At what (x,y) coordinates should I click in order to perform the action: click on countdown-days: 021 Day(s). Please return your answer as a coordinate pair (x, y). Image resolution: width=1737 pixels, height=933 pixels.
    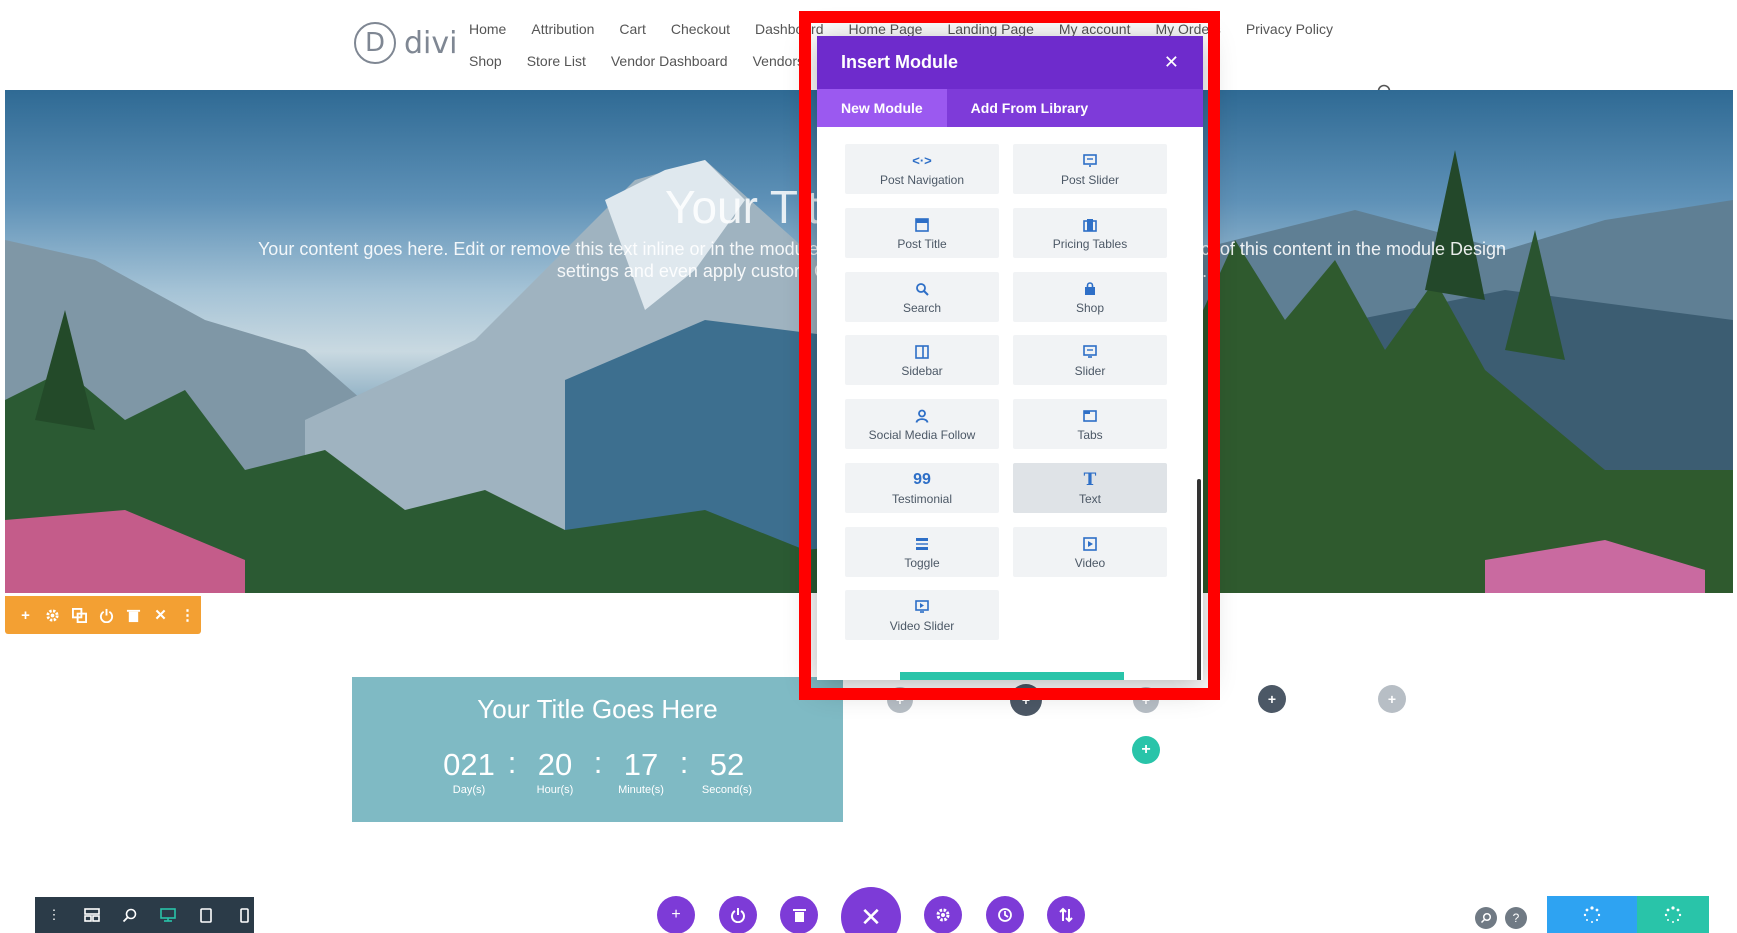
    Looking at the image, I should click on (469, 772).